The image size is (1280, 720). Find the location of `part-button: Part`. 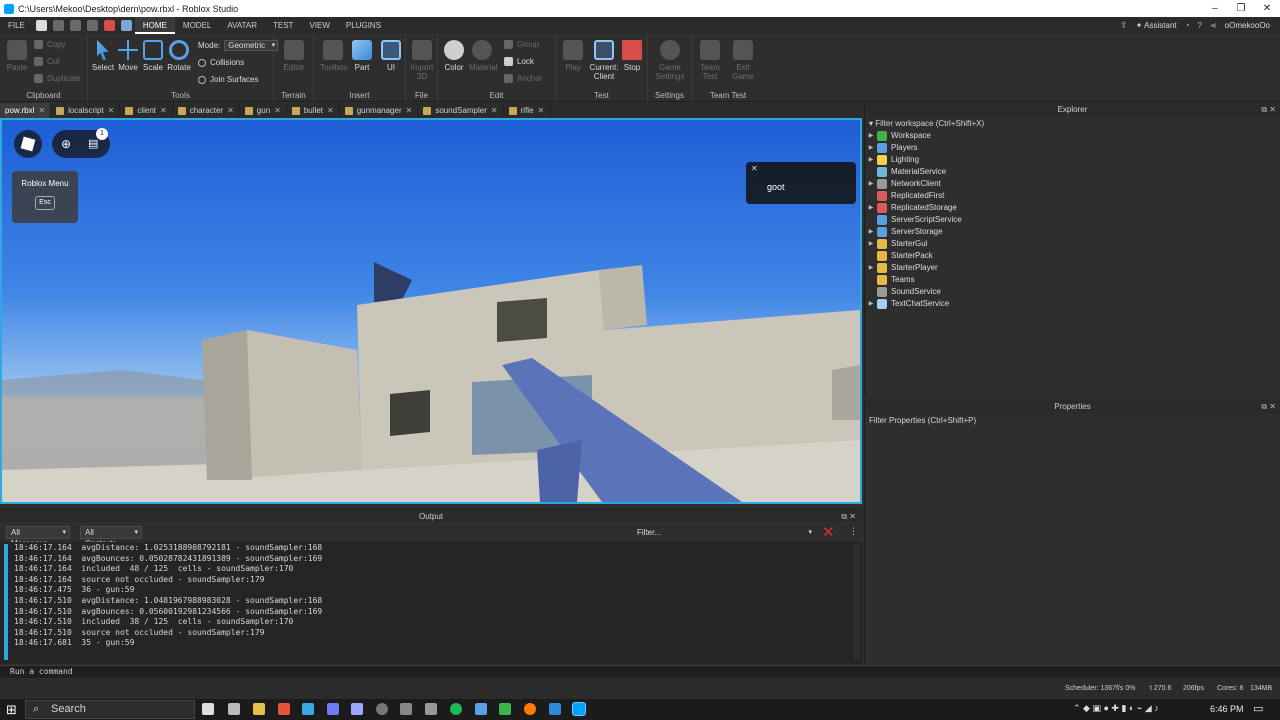

part-button: Part is located at coordinates (362, 56).